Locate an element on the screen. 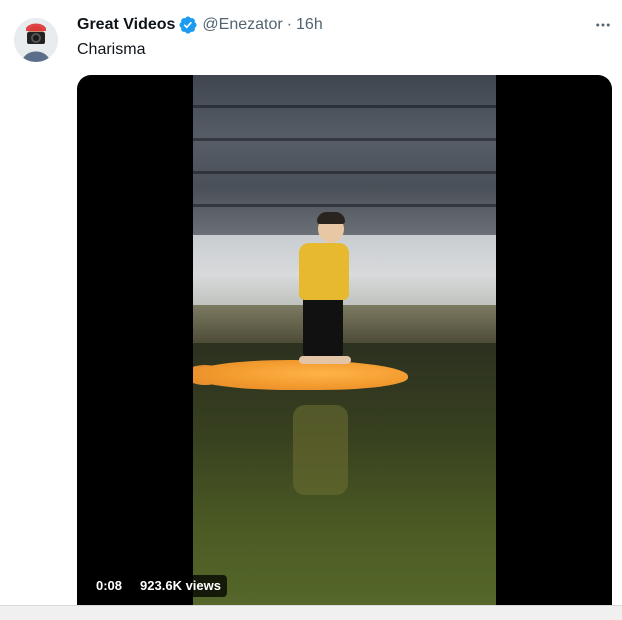 The image size is (622, 620). kid-feet is located at coordinates (325, 360).